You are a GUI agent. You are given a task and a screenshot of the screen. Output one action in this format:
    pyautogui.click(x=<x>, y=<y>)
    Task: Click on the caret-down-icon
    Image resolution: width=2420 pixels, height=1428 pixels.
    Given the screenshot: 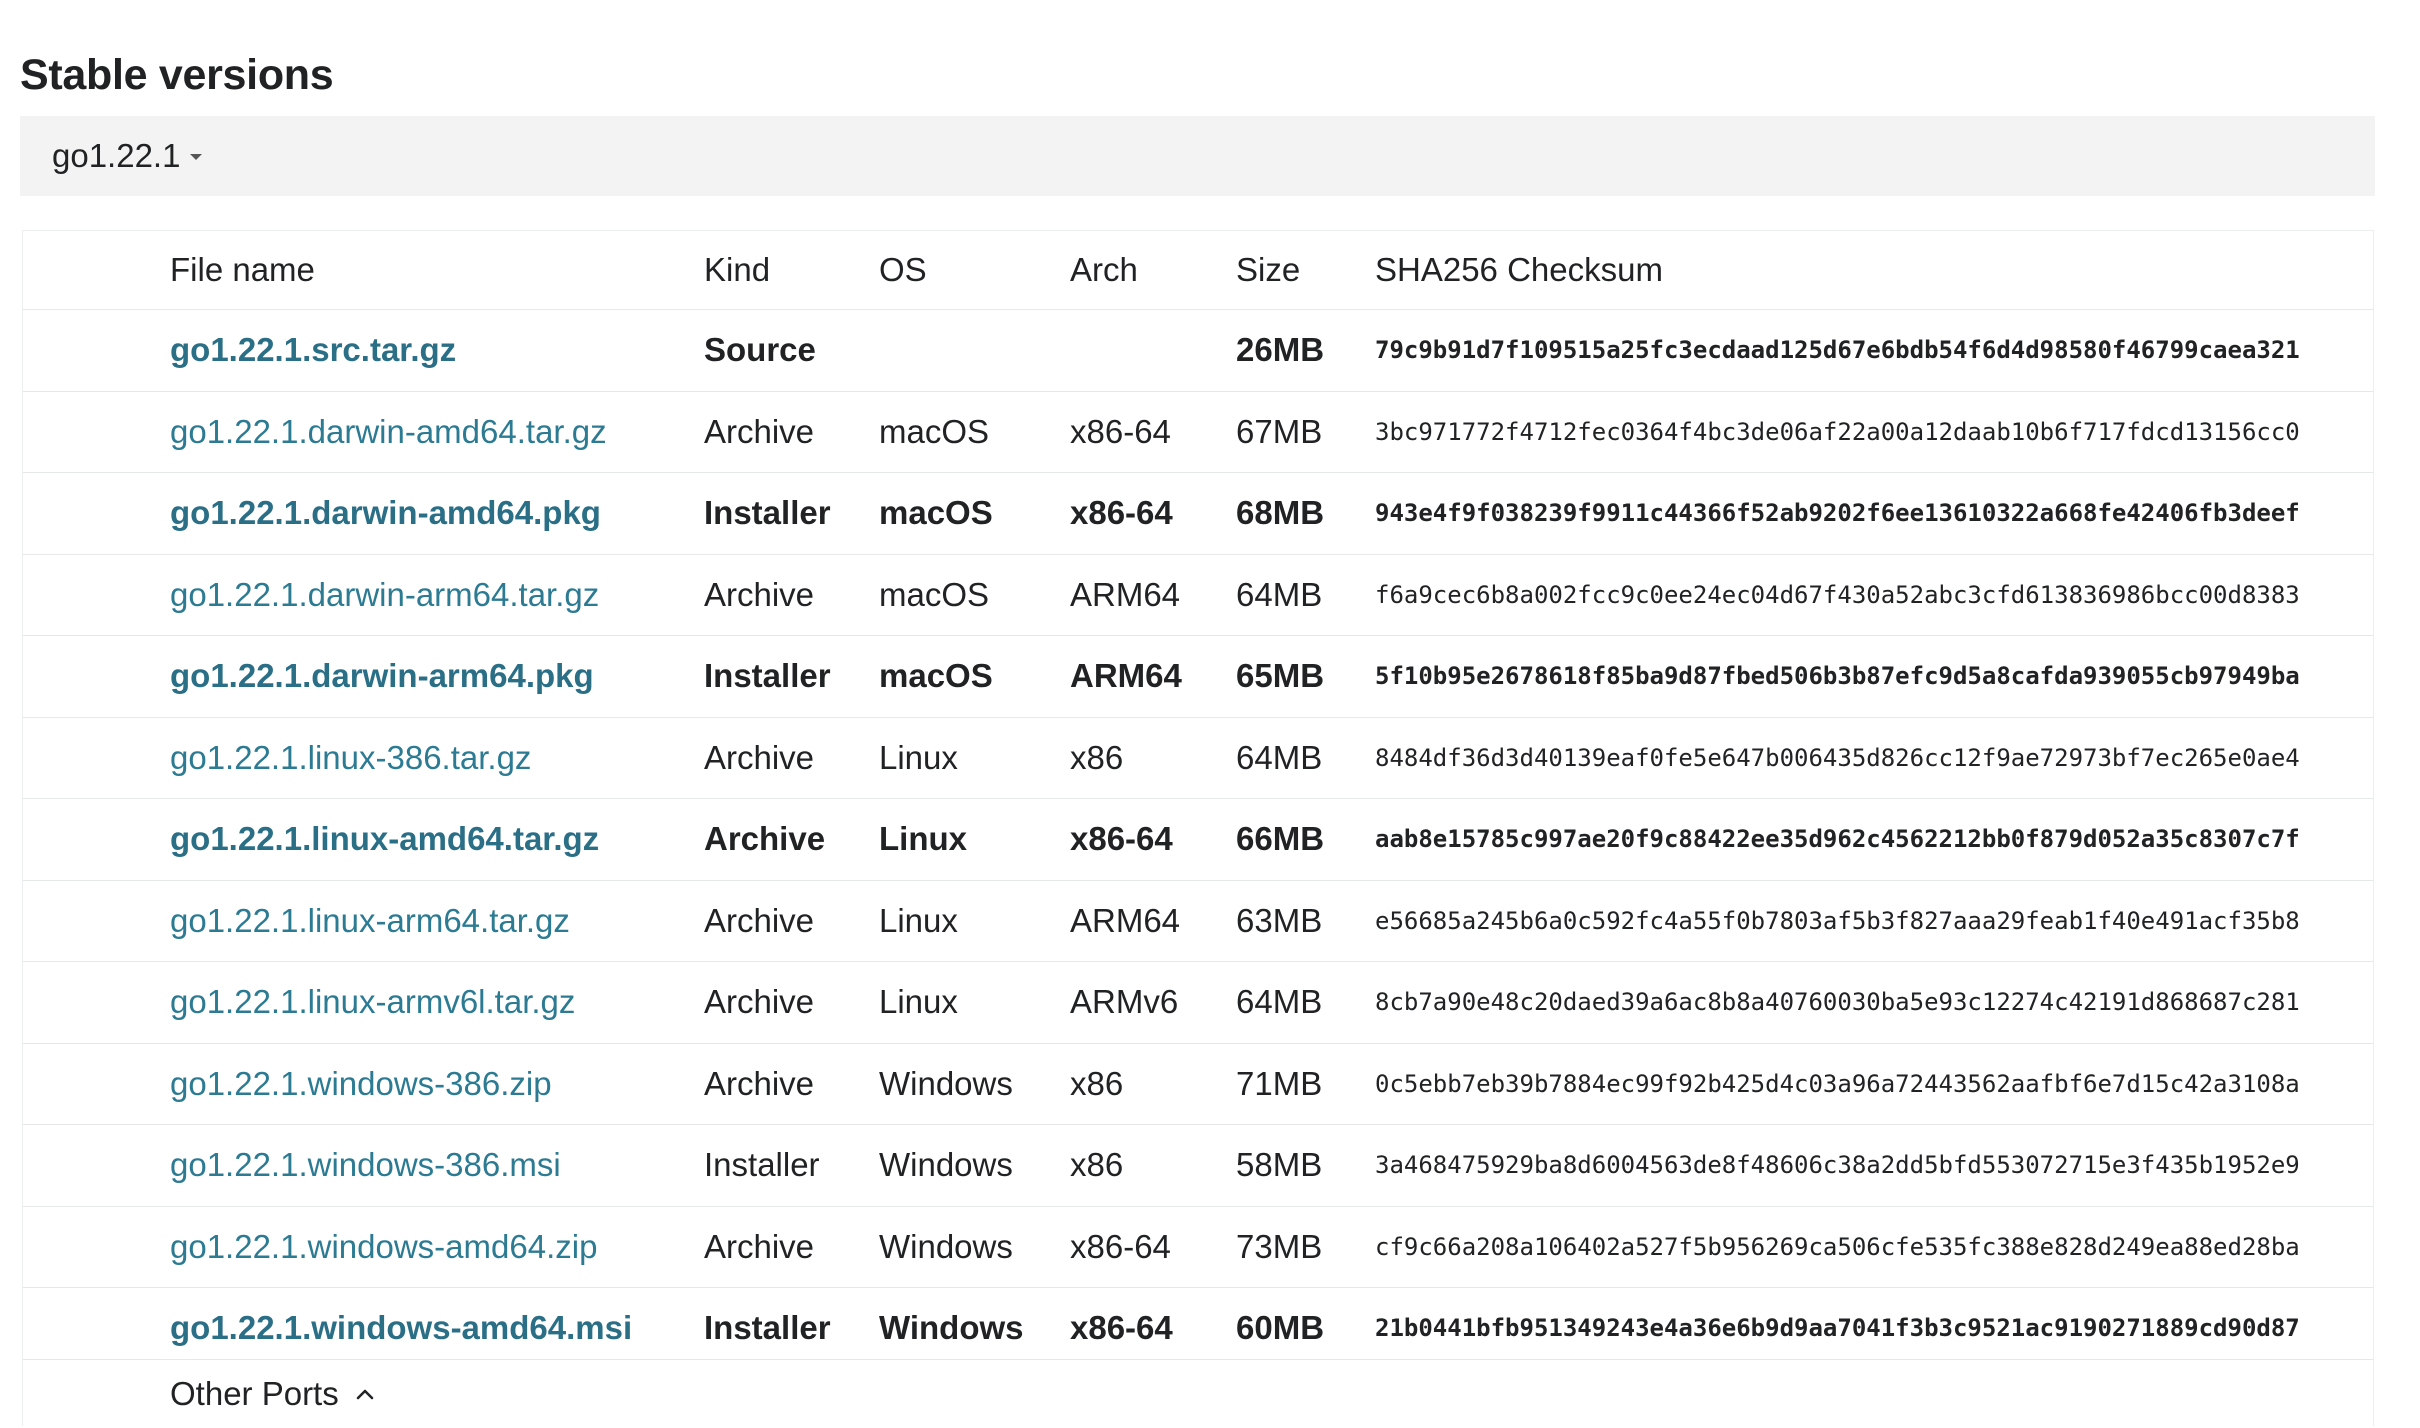 What is the action you would take?
    pyautogui.click(x=196, y=157)
    